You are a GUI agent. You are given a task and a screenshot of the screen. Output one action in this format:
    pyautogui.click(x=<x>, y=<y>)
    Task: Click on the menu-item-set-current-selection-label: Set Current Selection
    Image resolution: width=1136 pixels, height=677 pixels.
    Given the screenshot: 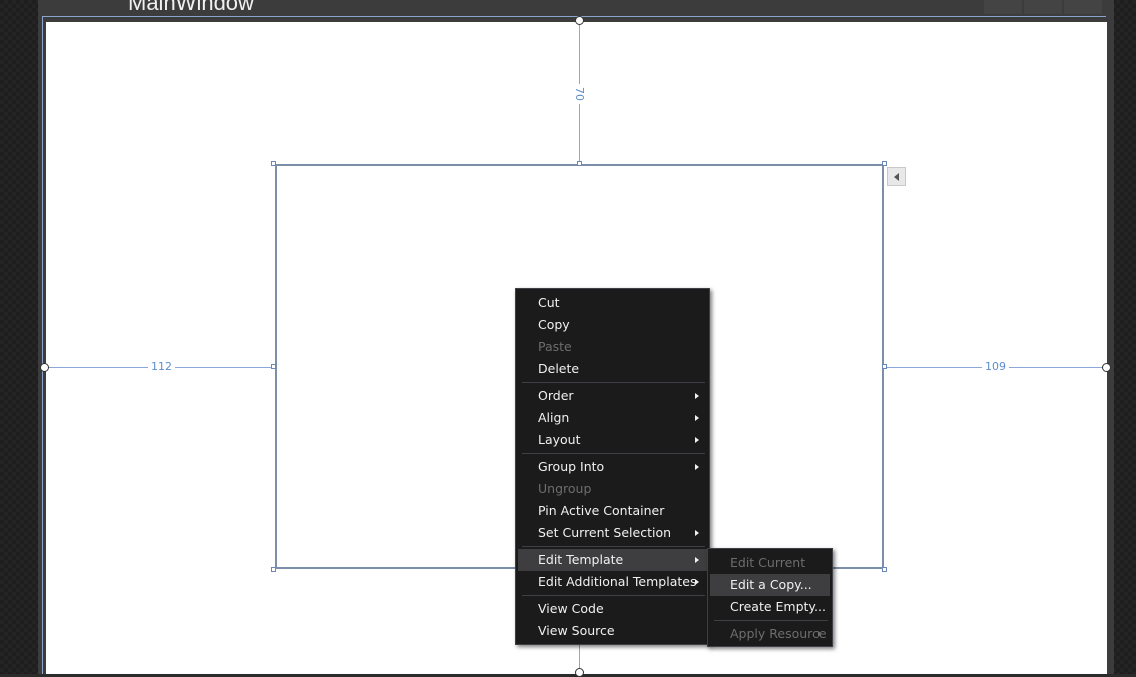 What is the action you would take?
    pyautogui.click(x=605, y=532)
    